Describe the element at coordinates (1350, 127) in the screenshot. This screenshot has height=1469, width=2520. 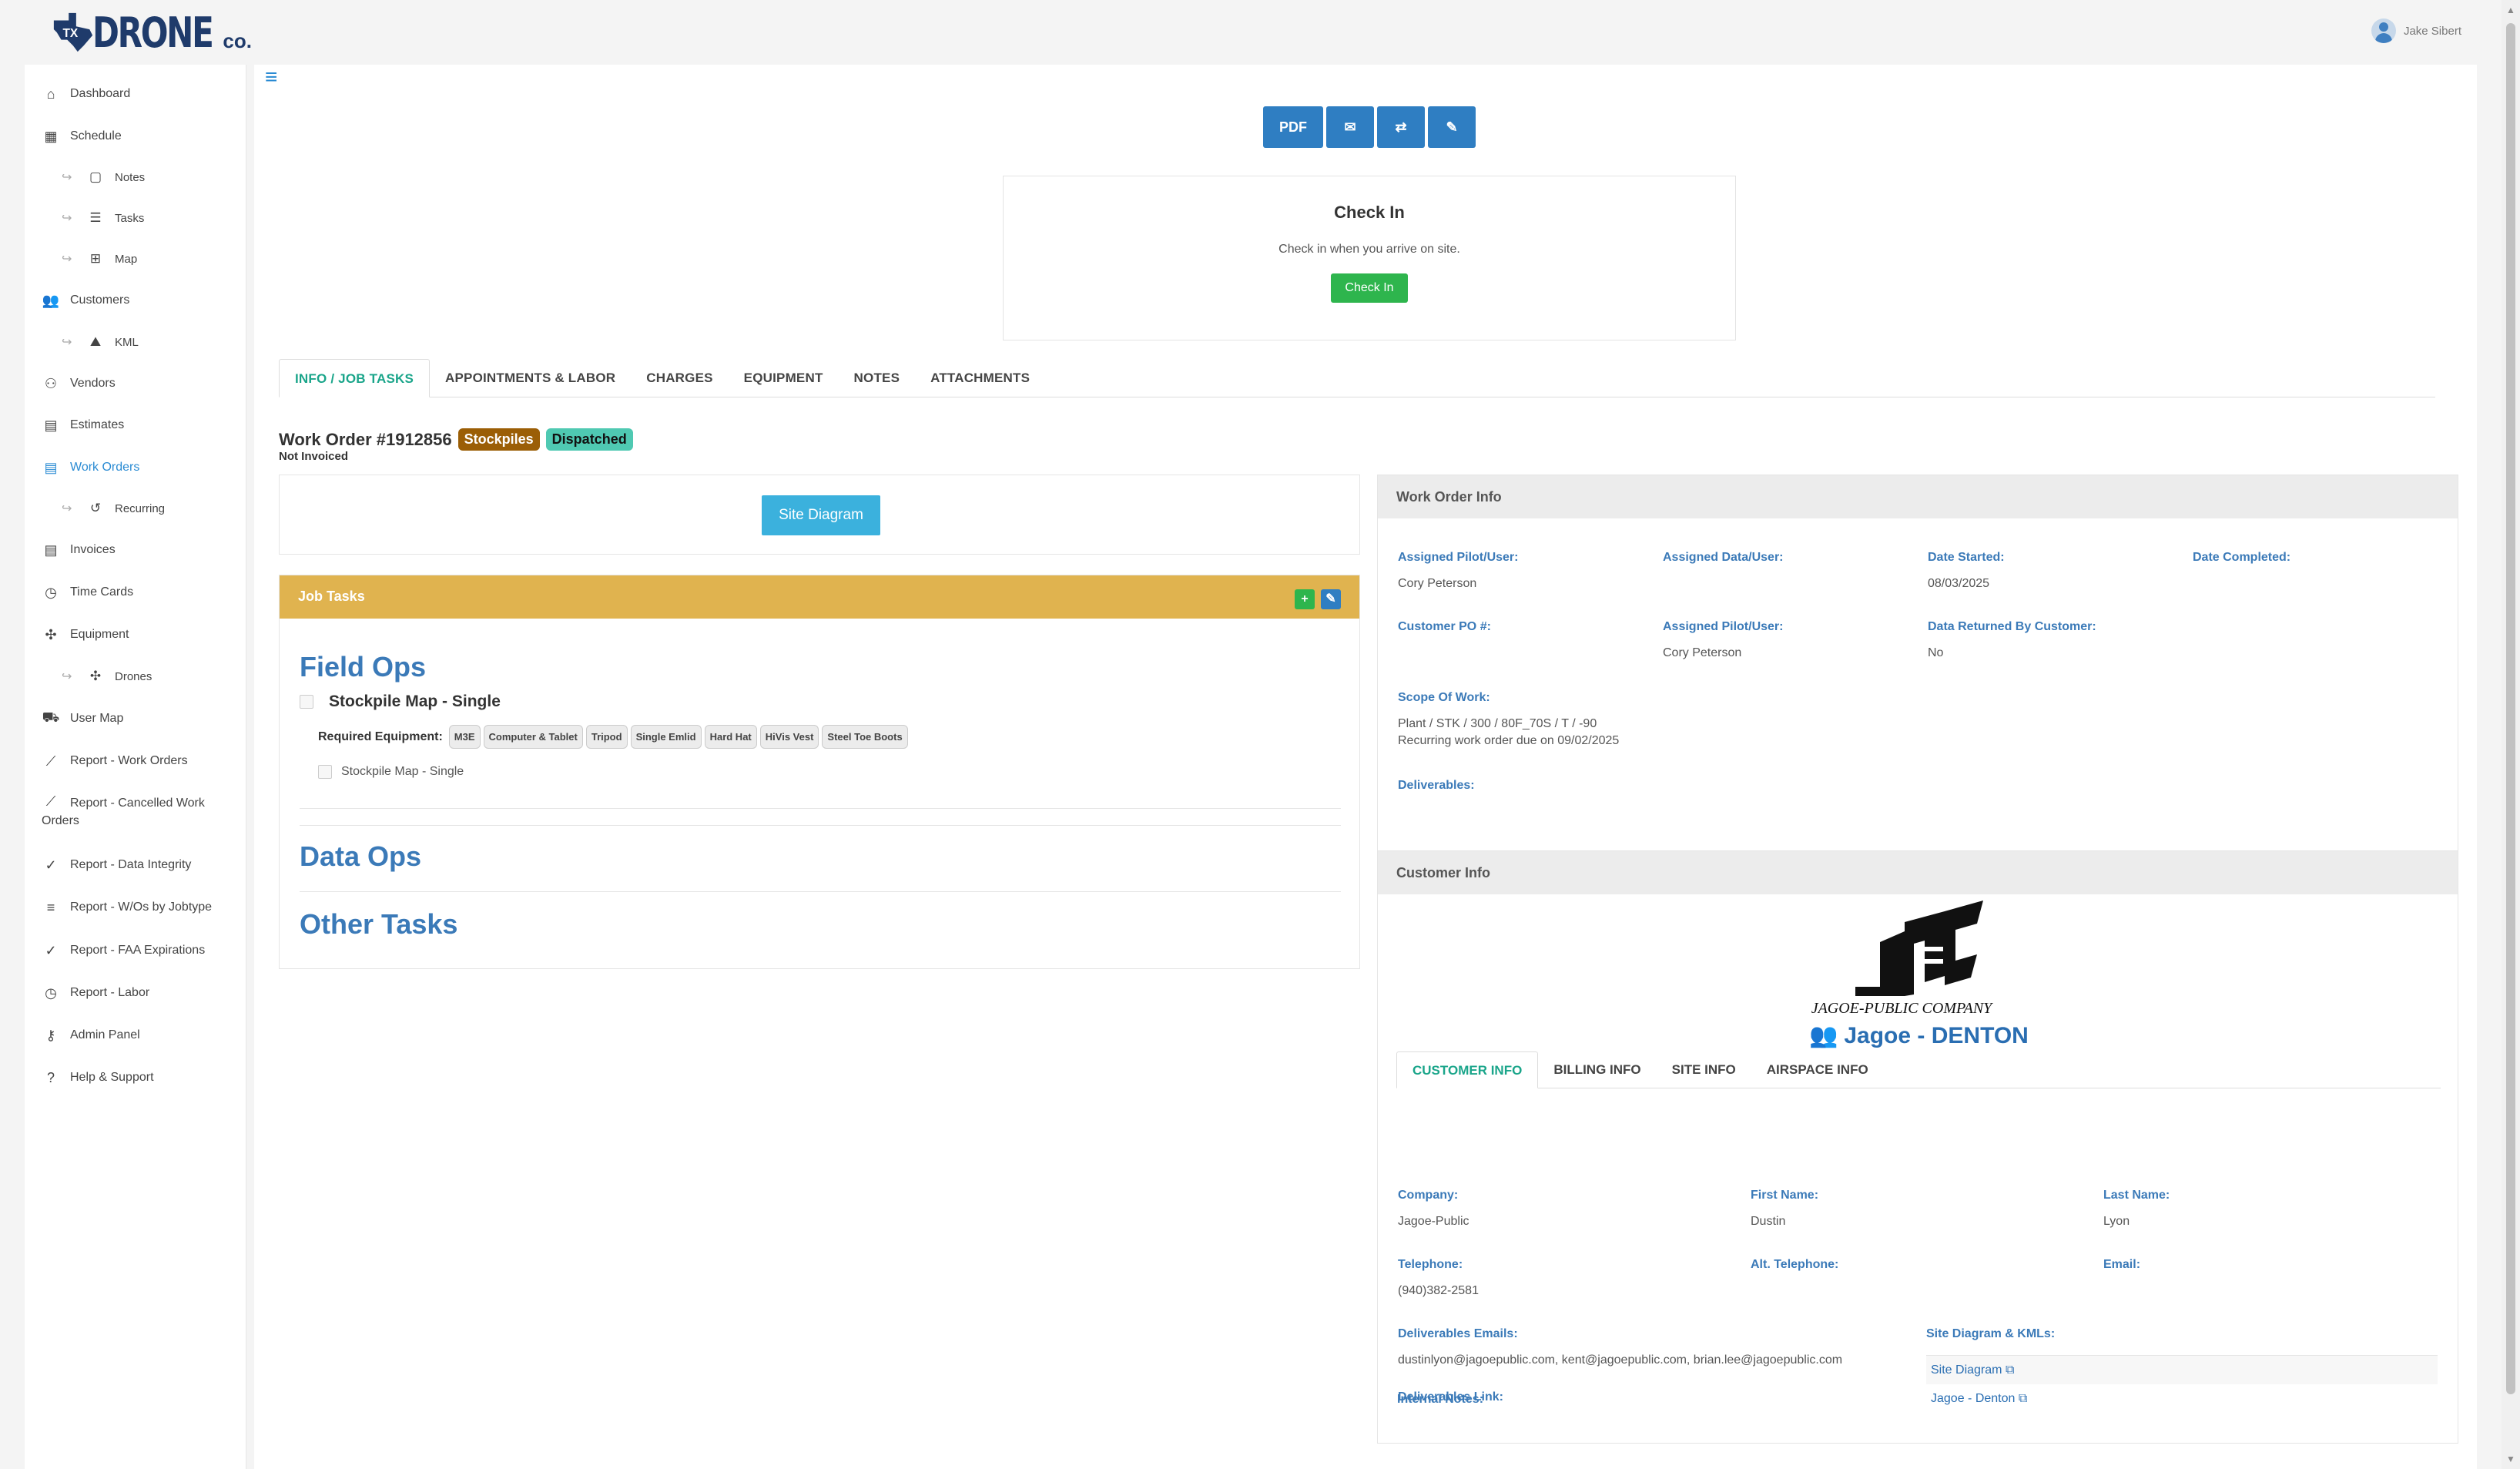
I see `email-button: ✉` at that location.